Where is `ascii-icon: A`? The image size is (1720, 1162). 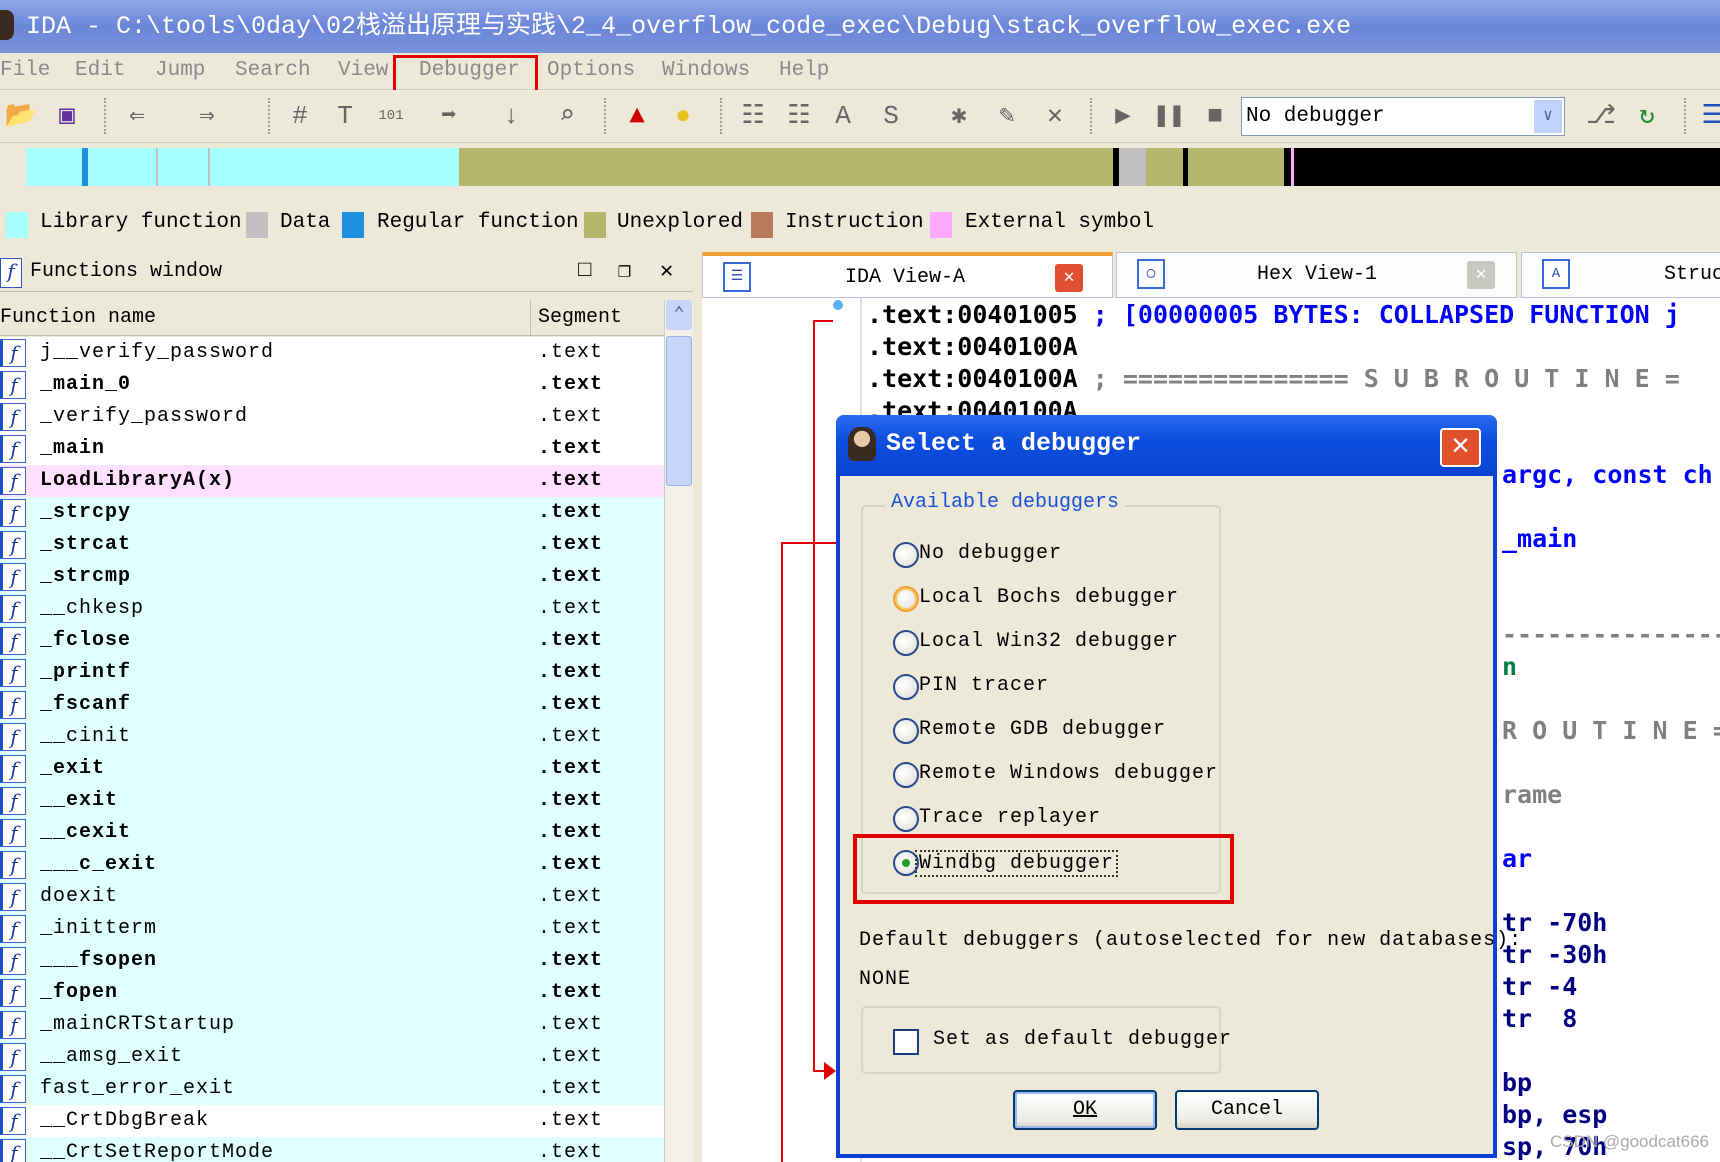 ascii-icon: A is located at coordinates (843, 116).